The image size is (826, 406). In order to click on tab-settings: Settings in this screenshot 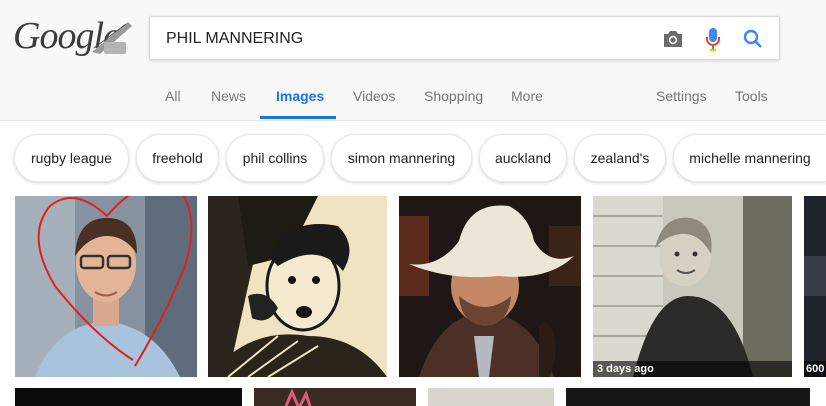, I will do `click(681, 96)`.